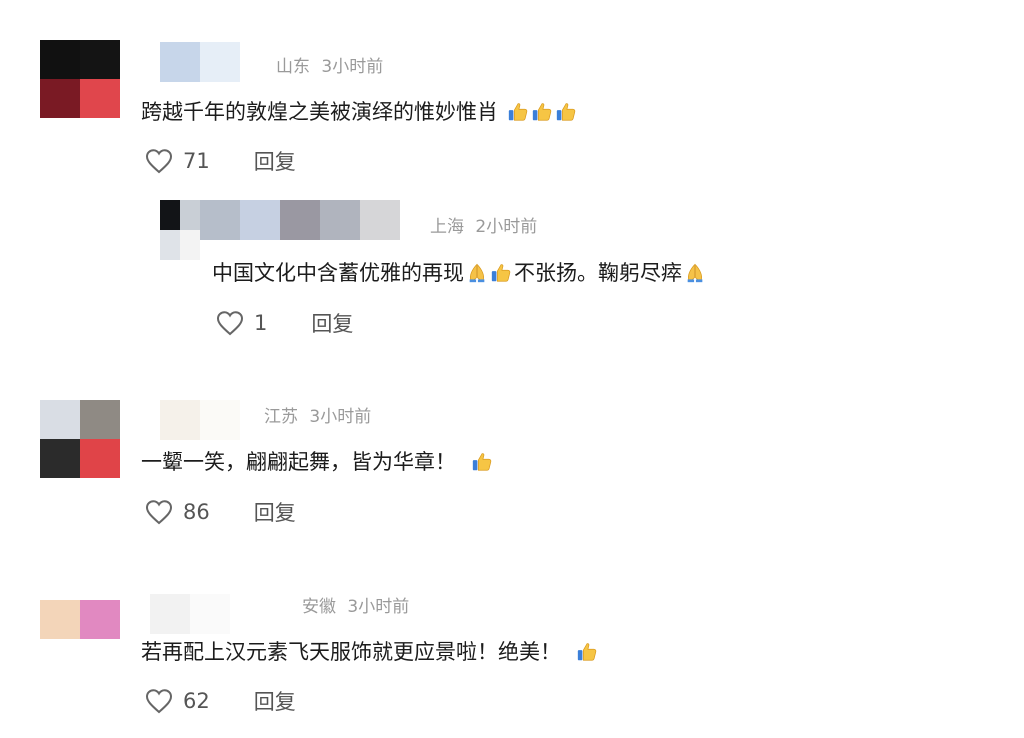 This screenshot has width=1024, height=738. I want to click on like-button: 1, so click(241, 323).